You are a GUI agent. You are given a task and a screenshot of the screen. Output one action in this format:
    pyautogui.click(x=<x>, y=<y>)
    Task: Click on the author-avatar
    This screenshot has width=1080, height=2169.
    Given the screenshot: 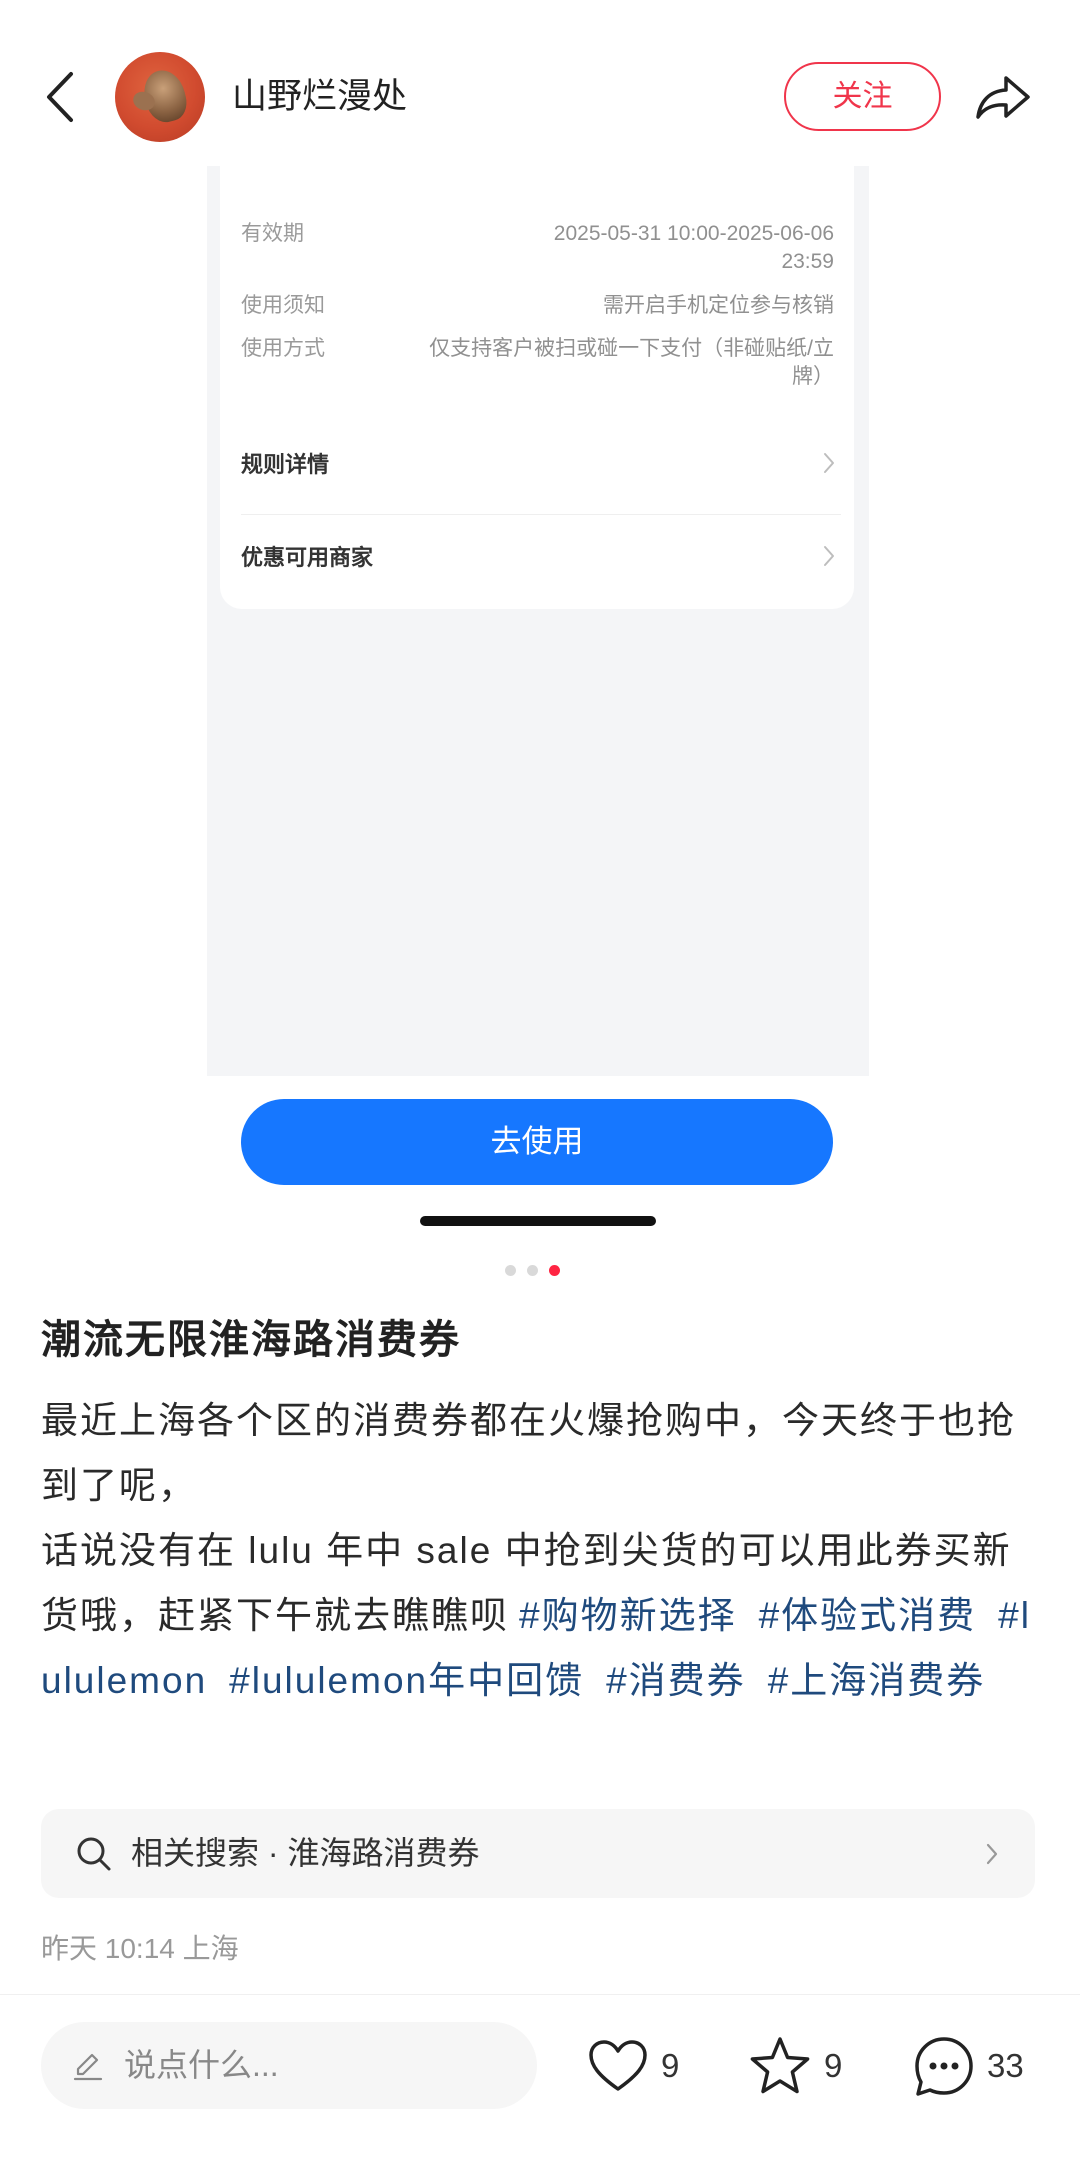 What is the action you would take?
    pyautogui.click(x=160, y=97)
    